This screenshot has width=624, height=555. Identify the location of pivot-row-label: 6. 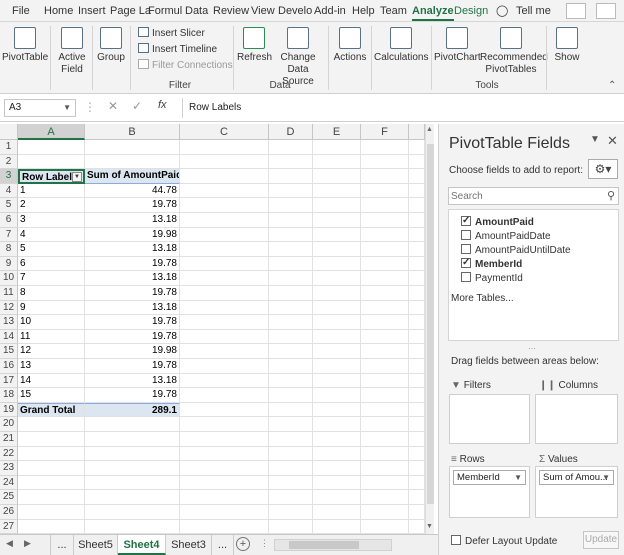
(51, 264).